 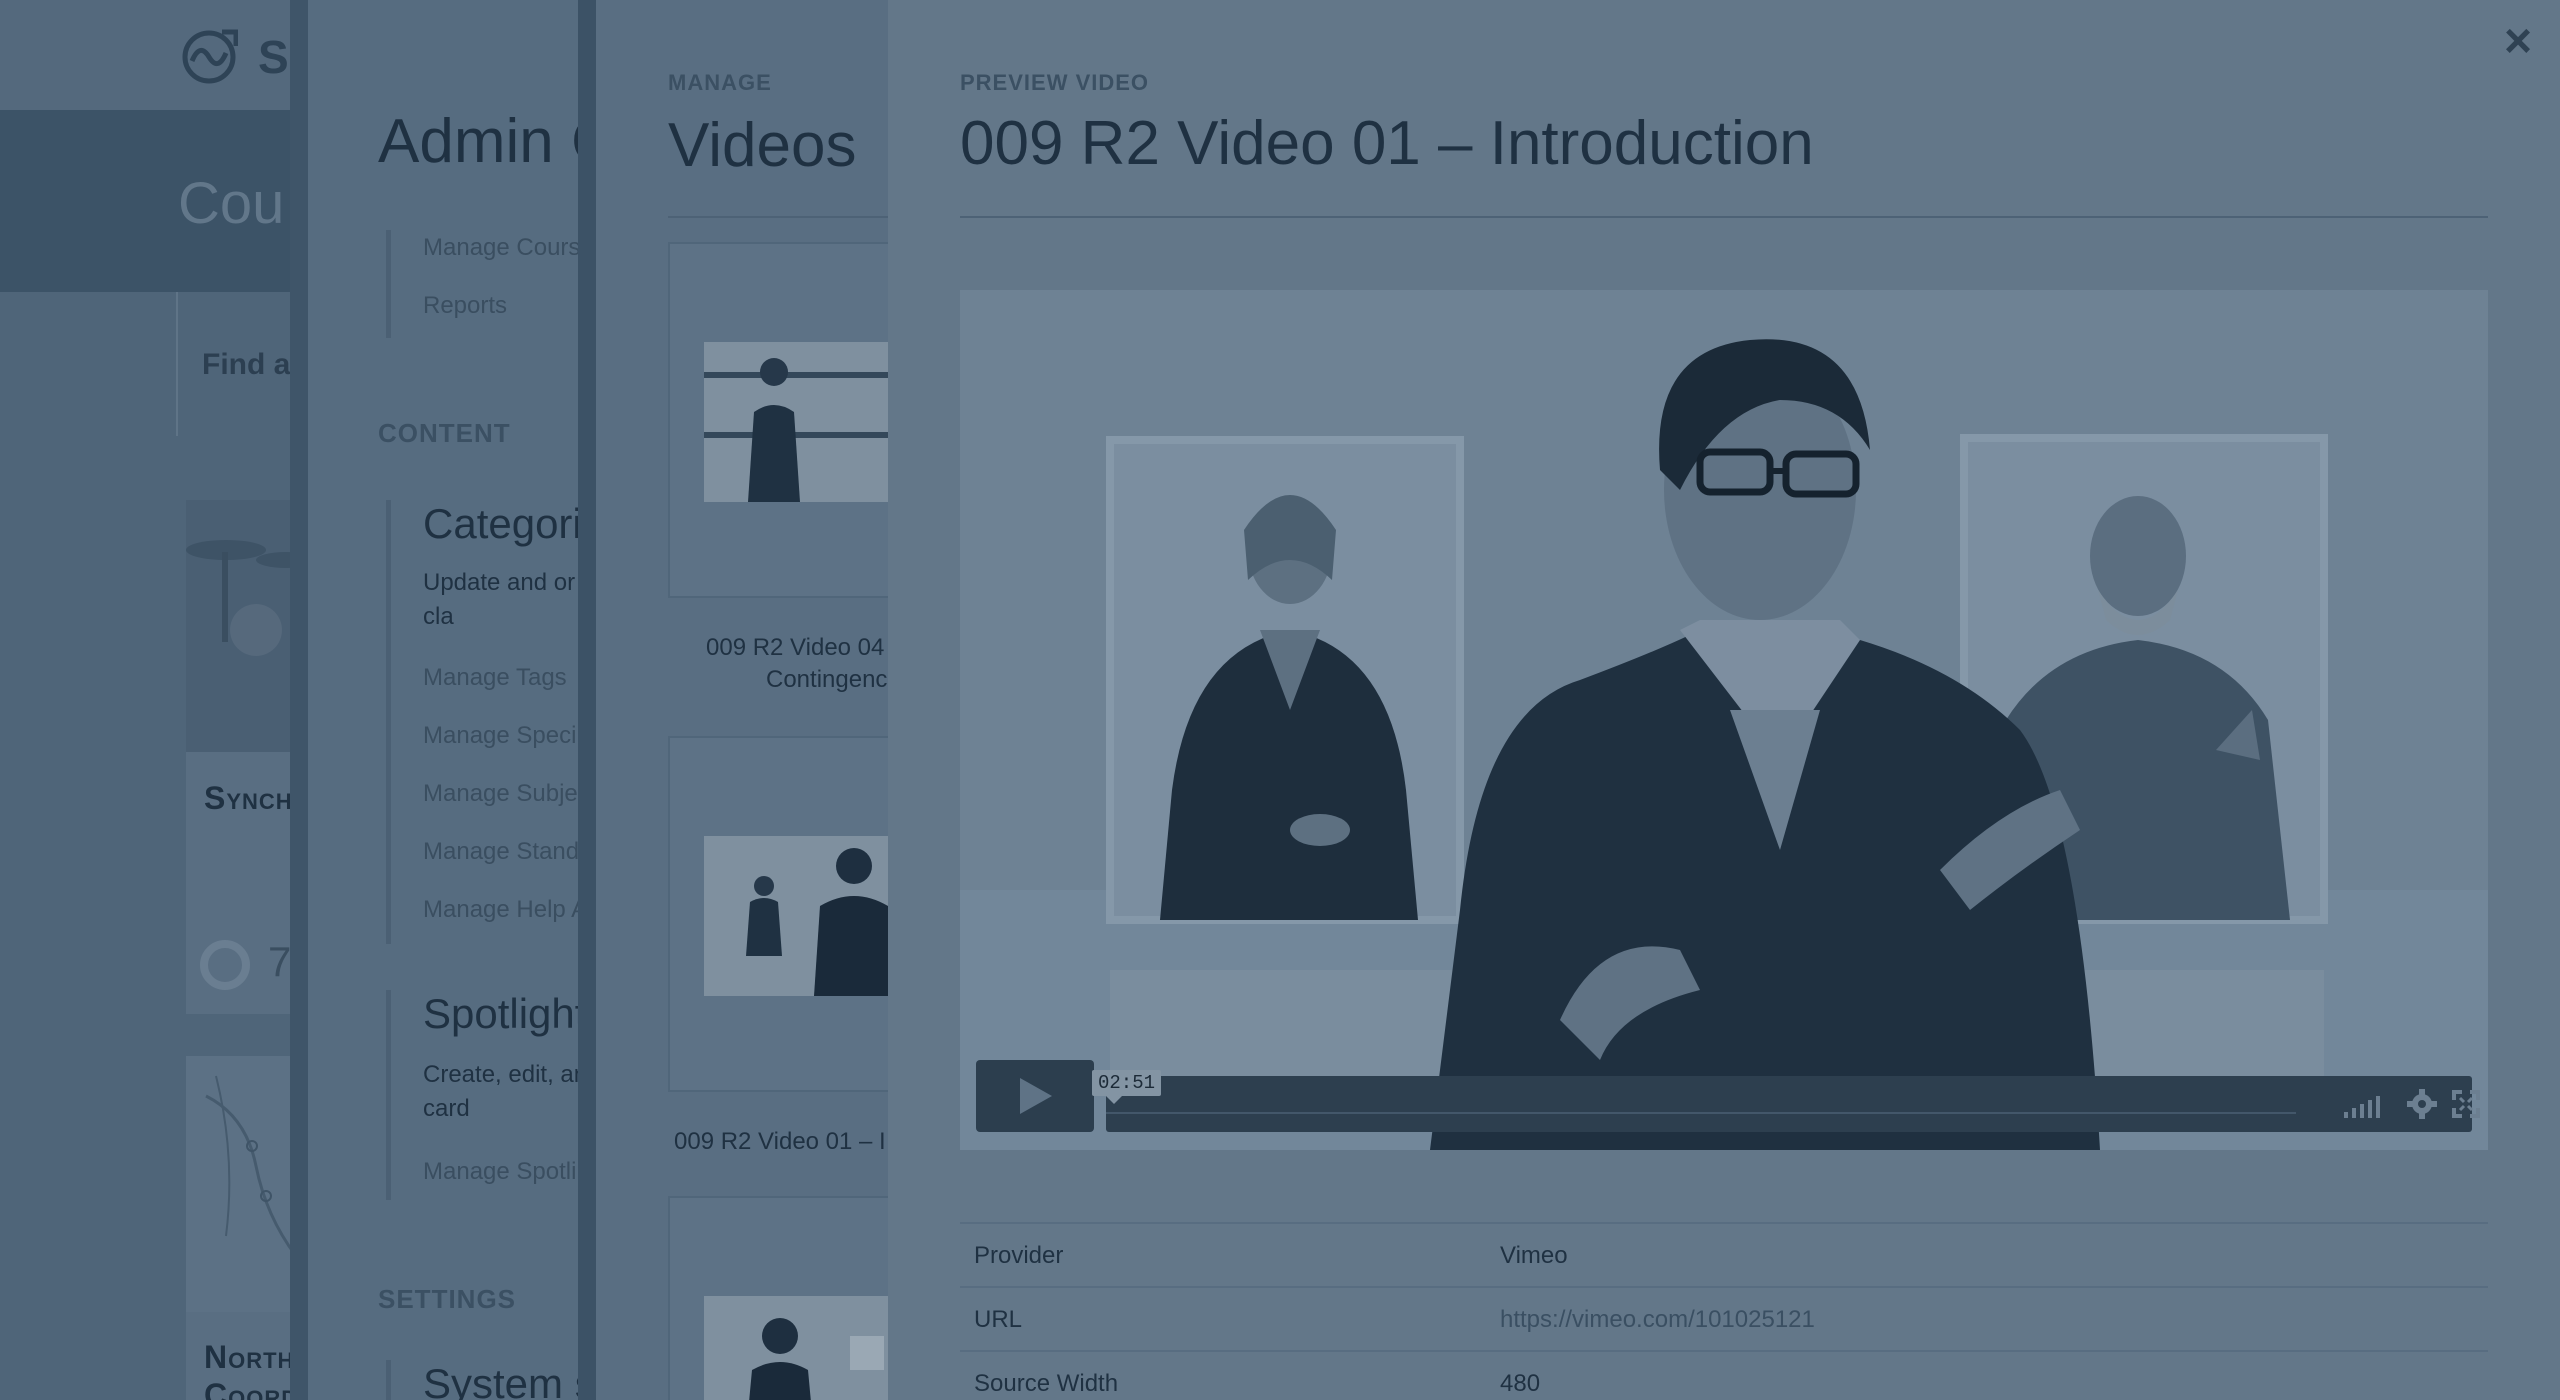 What do you see at coordinates (1724, 1375) in the screenshot?
I see `table-row: Source Width 480` at bounding box center [1724, 1375].